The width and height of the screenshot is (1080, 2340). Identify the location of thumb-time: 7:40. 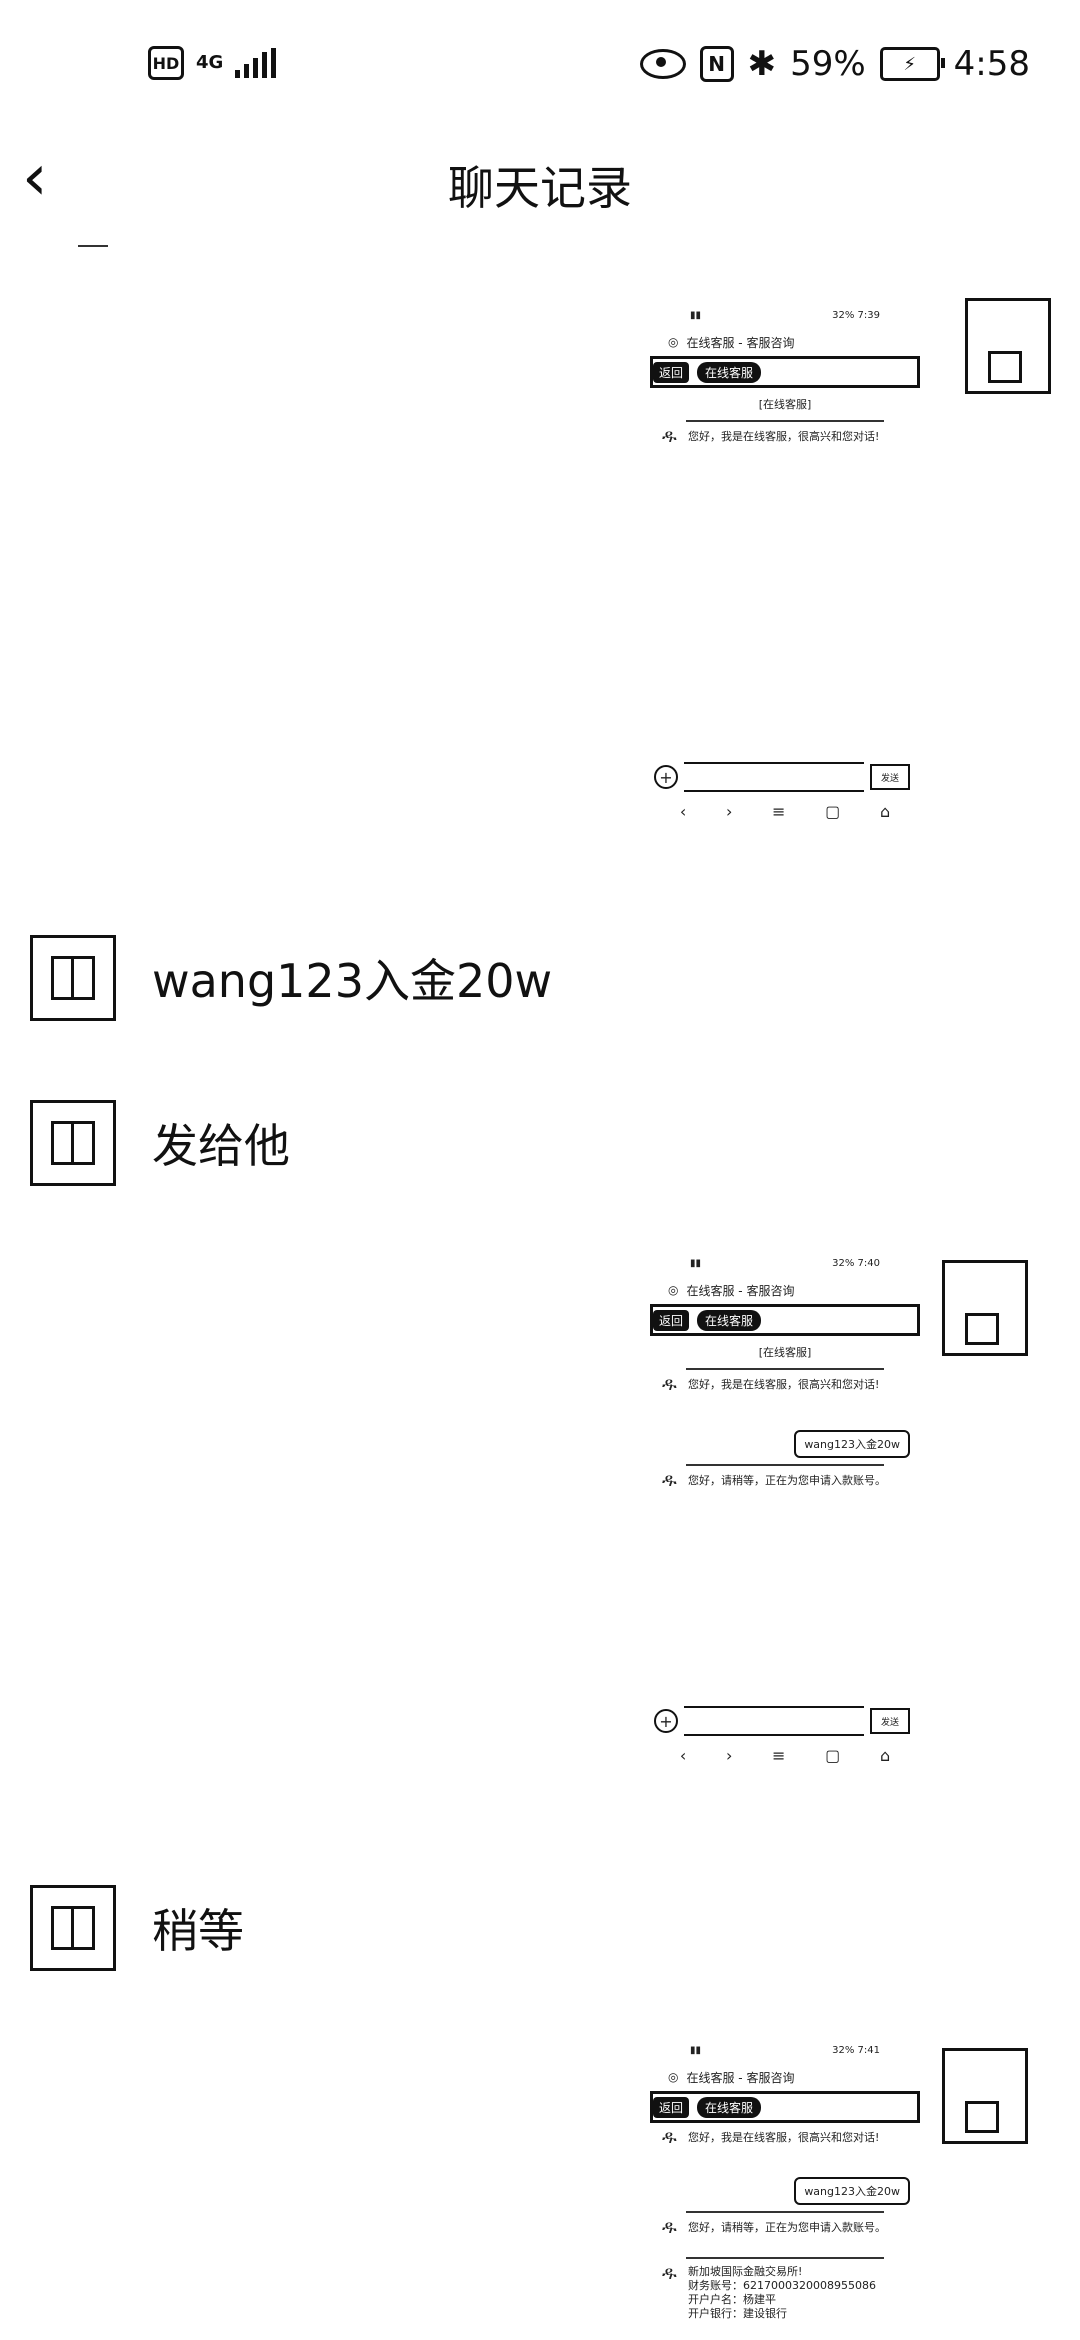
(868, 1263).